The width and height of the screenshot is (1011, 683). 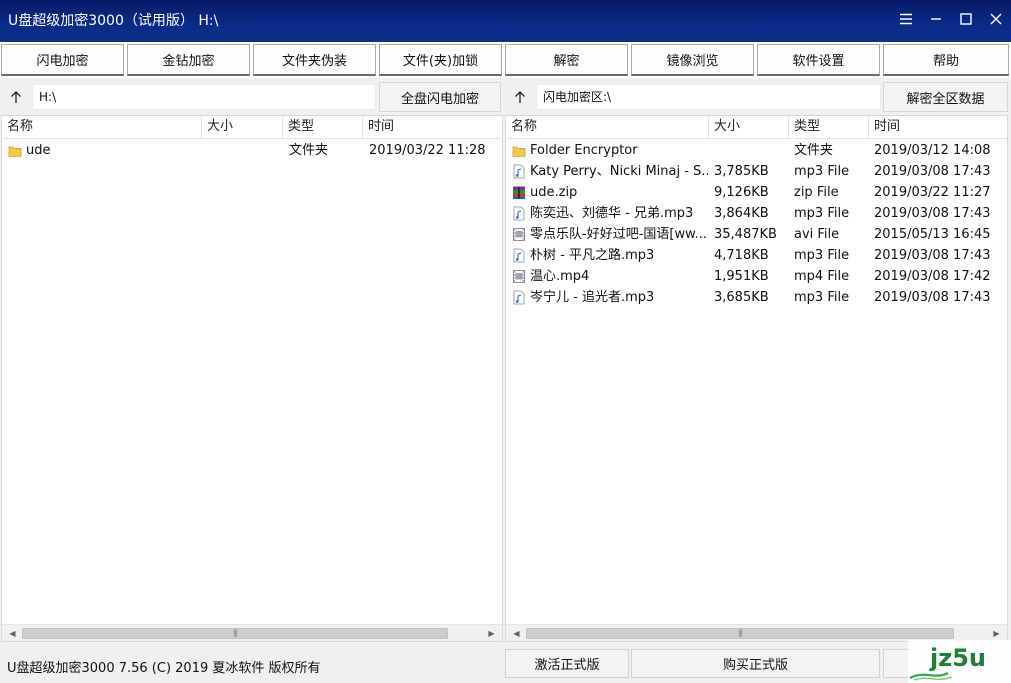 What do you see at coordinates (314, 60) in the screenshot?
I see `folder-disguise-button: 文件夹伪装` at bounding box center [314, 60].